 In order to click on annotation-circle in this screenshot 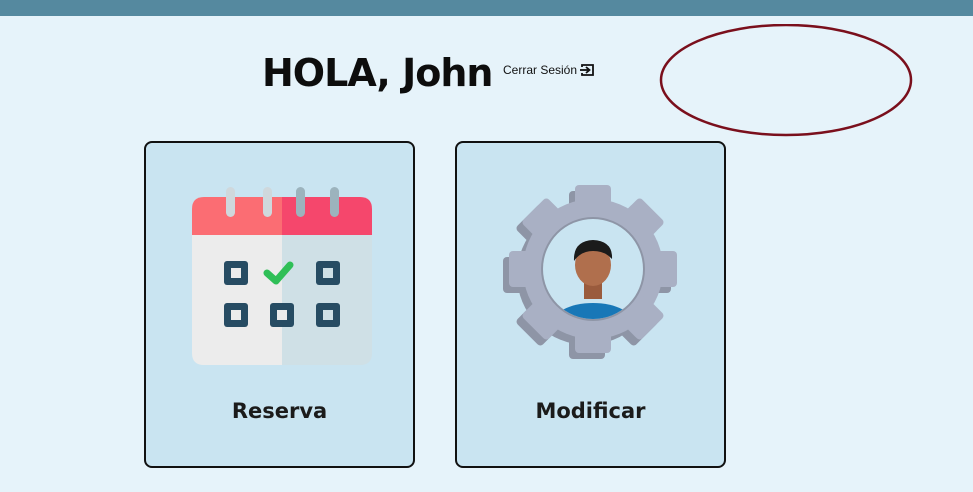, I will do `click(786, 80)`.